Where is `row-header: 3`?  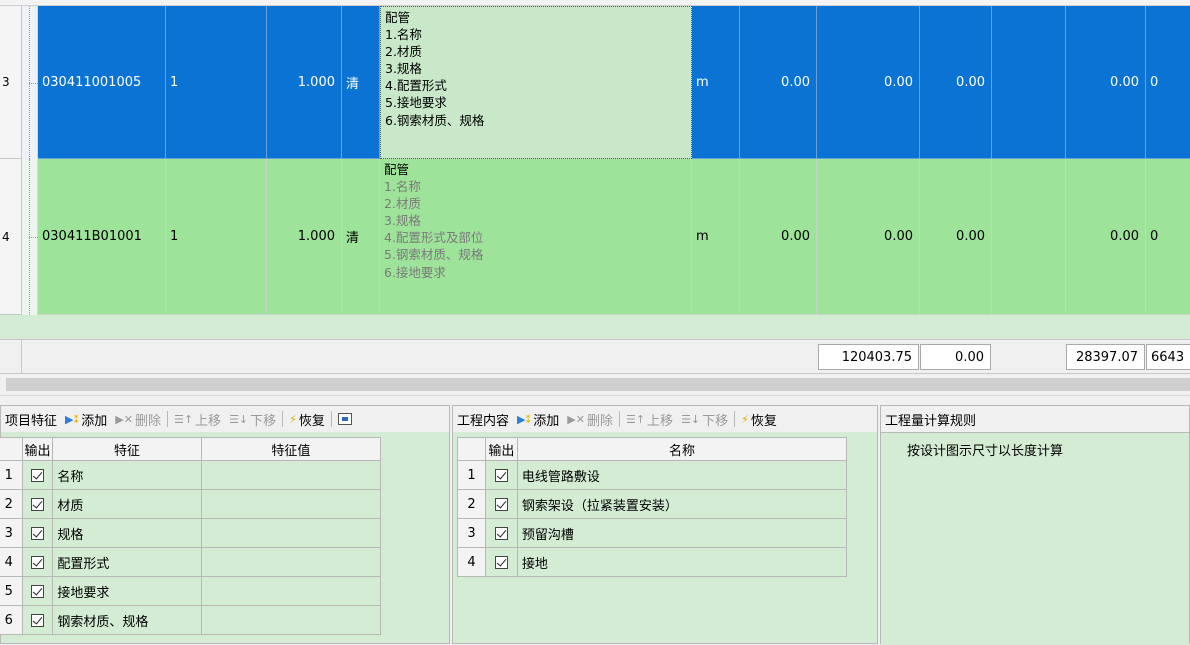 row-header: 3 is located at coordinates (11, 82).